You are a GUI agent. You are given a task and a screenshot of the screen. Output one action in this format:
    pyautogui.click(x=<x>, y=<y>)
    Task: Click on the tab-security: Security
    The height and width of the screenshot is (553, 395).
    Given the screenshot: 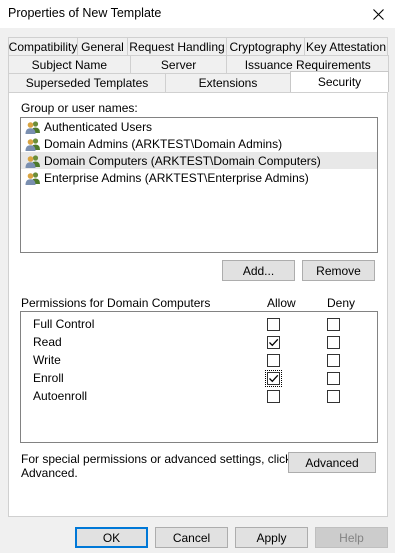 What is the action you would take?
    pyautogui.click(x=339, y=81)
    